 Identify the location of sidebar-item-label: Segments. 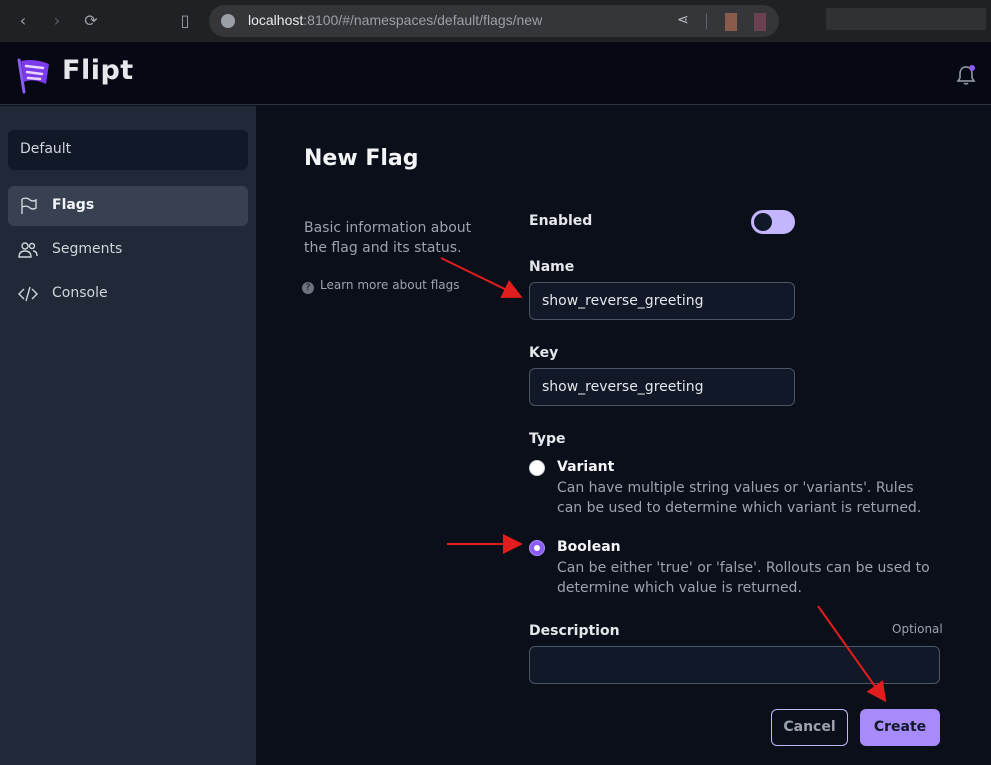
(87, 249).